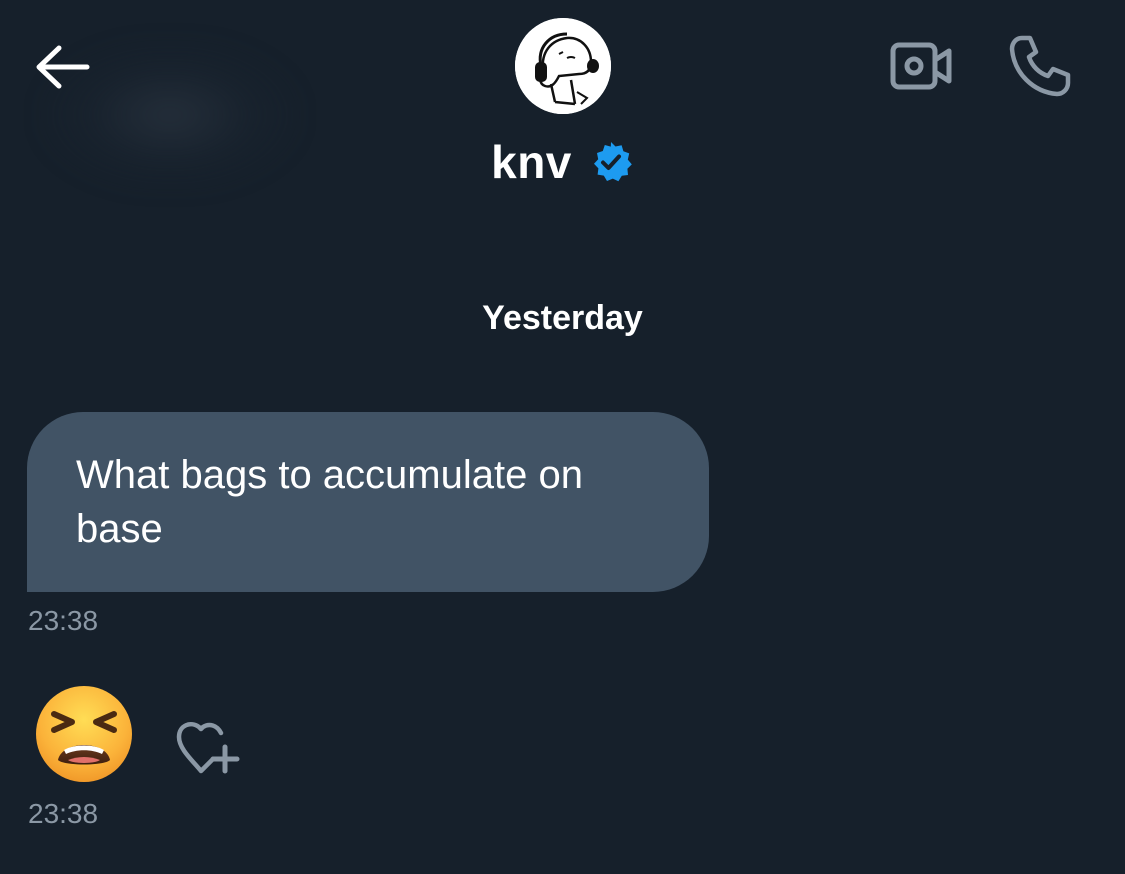 Image resolution: width=1125 pixels, height=874 pixels. Describe the element at coordinates (611, 162) in the screenshot. I see `verified-badge-icon` at that location.